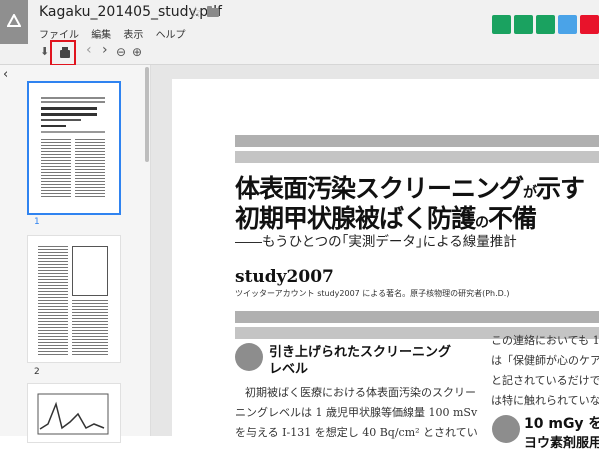 The height and width of the screenshot is (459, 599). I want to click on section2-heading-line2: ヨウ素剤服用, so click(561, 443).